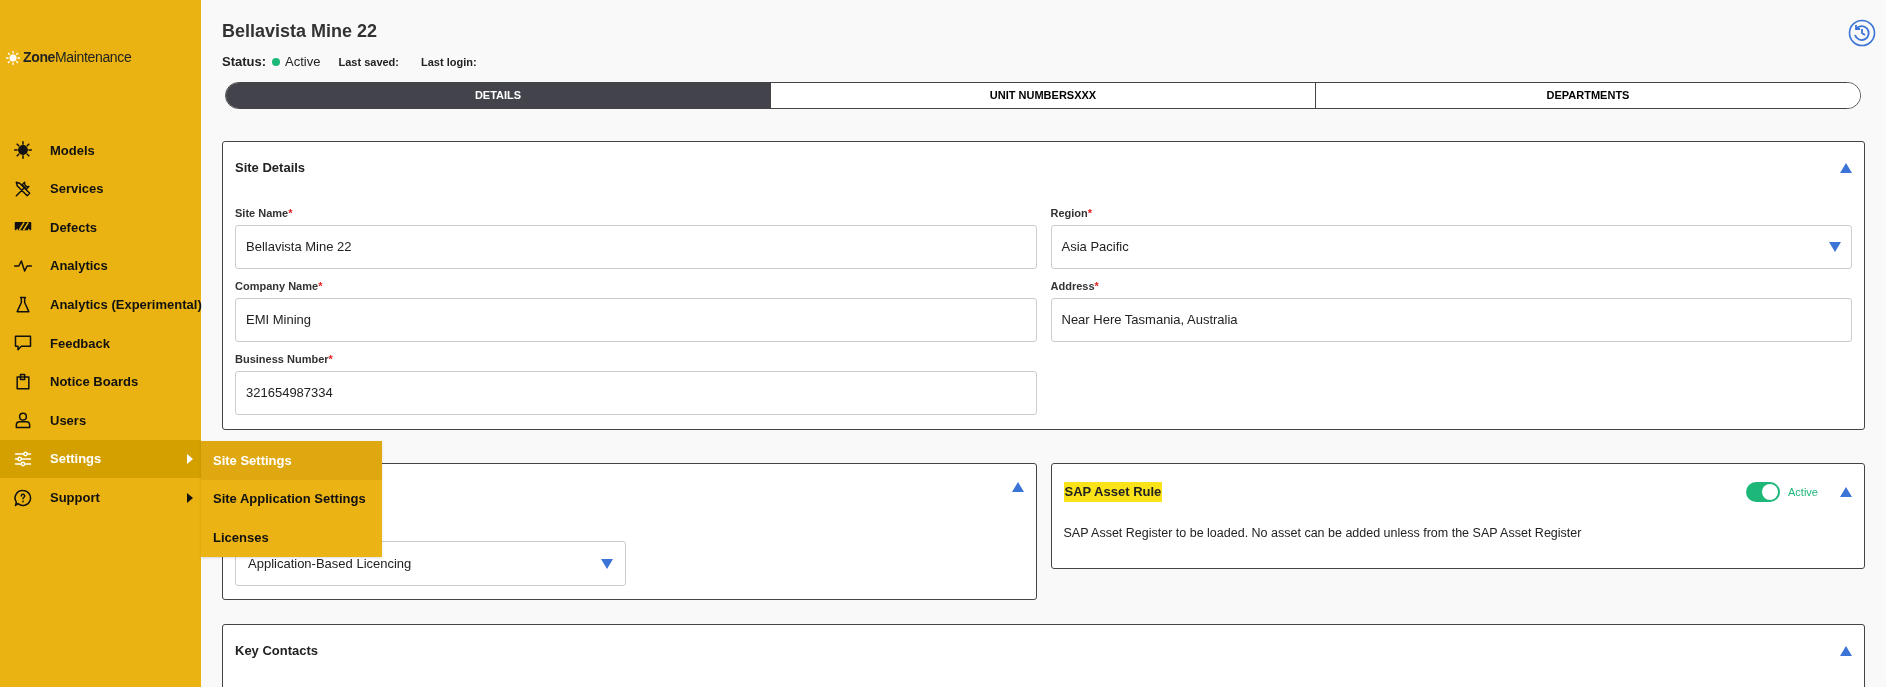 The height and width of the screenshot is (687, 1886). Describe the element at coordinates (303, 62) in the screenshot. I see `status-value: Active` at that location.